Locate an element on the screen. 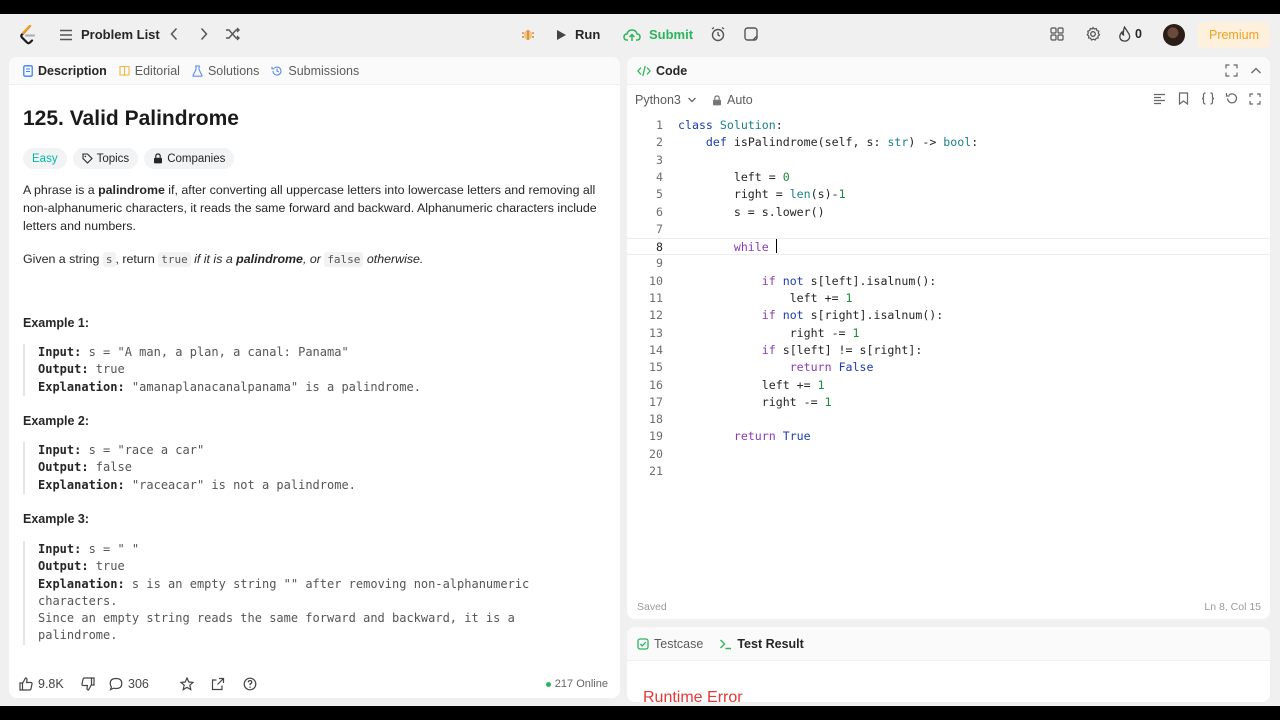  example-1-output: true is located at coordinates (106, 369).